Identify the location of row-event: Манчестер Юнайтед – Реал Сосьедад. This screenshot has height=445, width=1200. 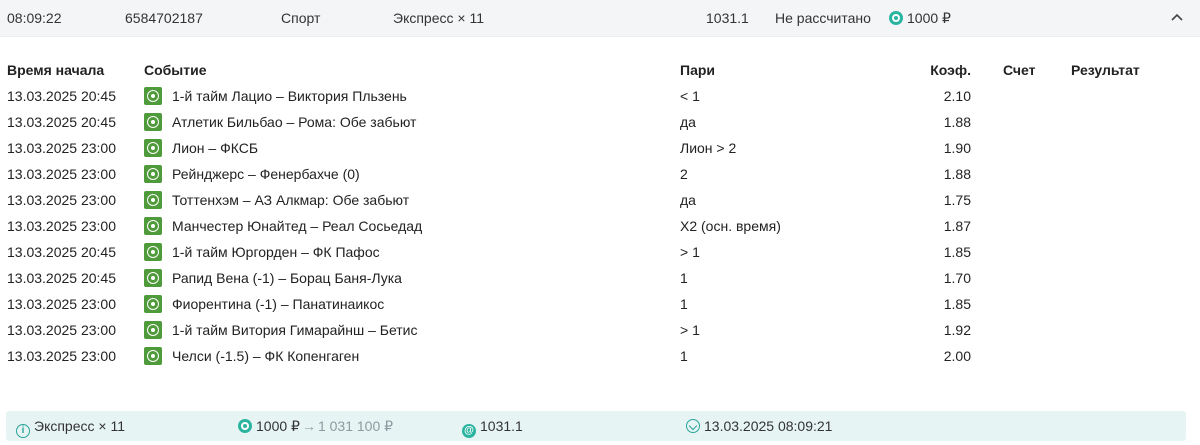
(297, 226).